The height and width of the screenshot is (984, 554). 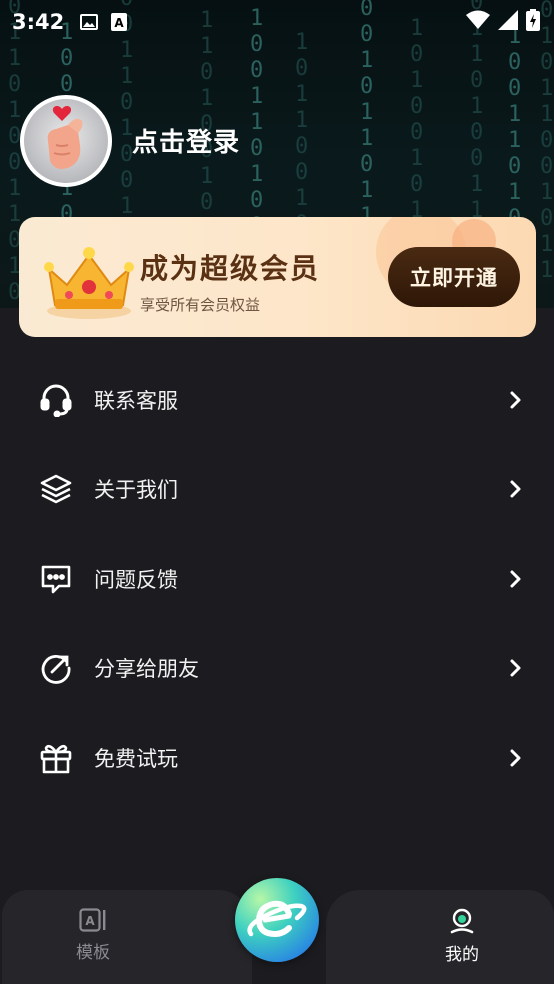 I want to click on menu-item-contact-support: 联系客服, so click(x=277, y=400).